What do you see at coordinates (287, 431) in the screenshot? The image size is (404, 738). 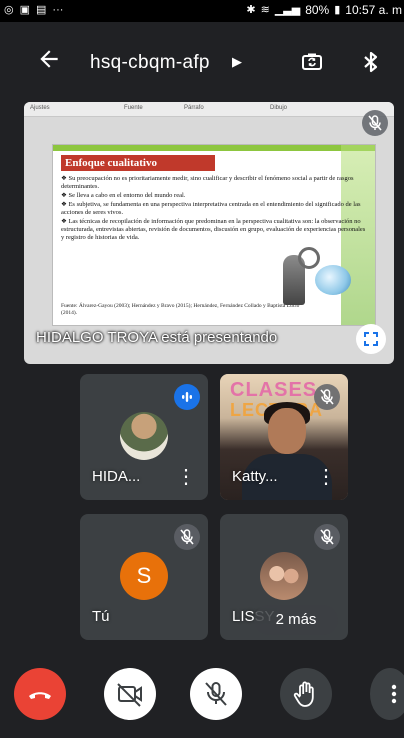 I see `participant-video` at bounding box center [287, 431].